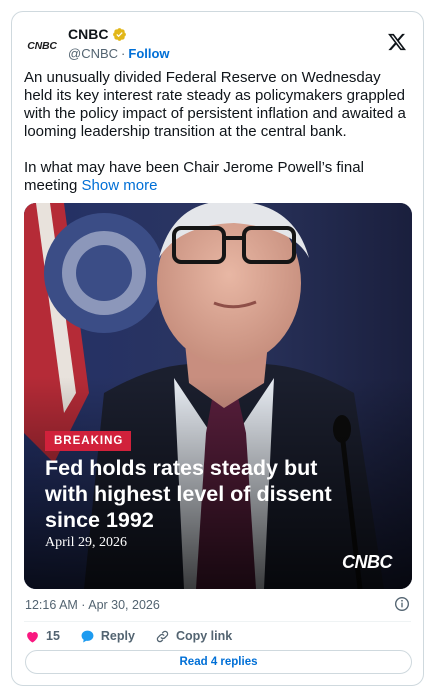 Image resolution: width=435 pixels, height=697 pixels. Describe the element at coordinates (148, 53) in the screenshot. I see `follow-button: Follow` at that location.